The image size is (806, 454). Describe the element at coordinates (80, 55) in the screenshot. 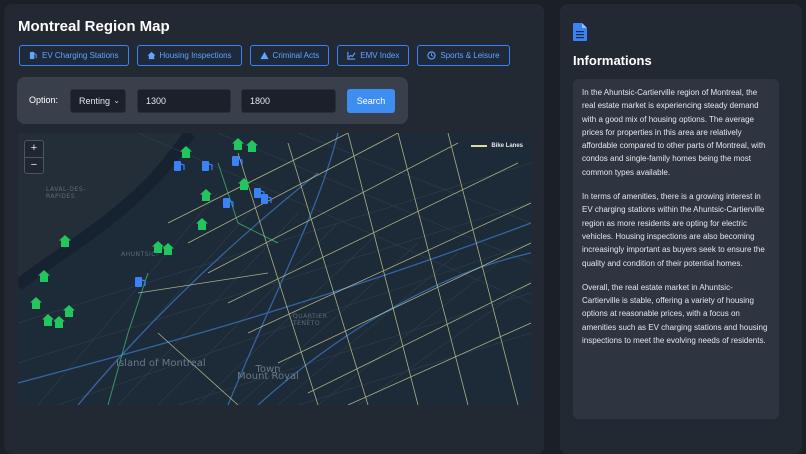

I see `ev-charging-stations-label: EV Charging Stations` at that location.